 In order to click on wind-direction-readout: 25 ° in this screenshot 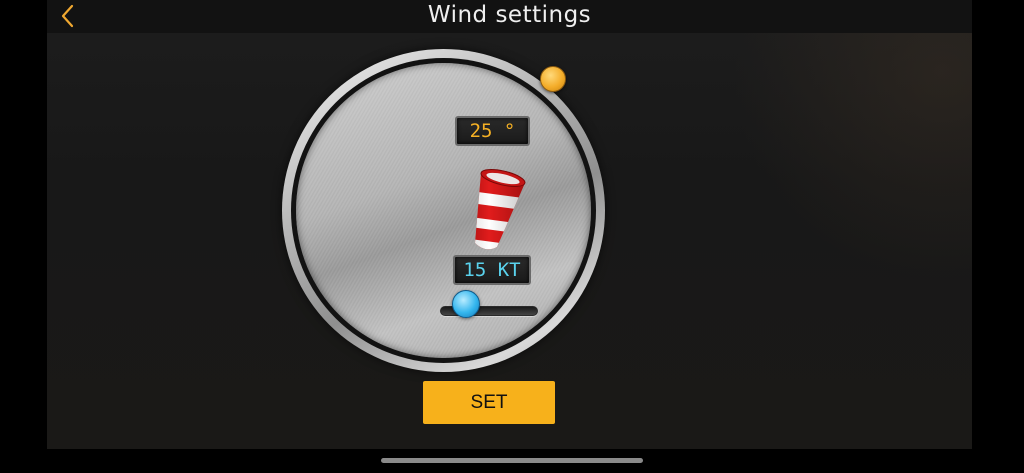, I will do `click(492, 131)`.